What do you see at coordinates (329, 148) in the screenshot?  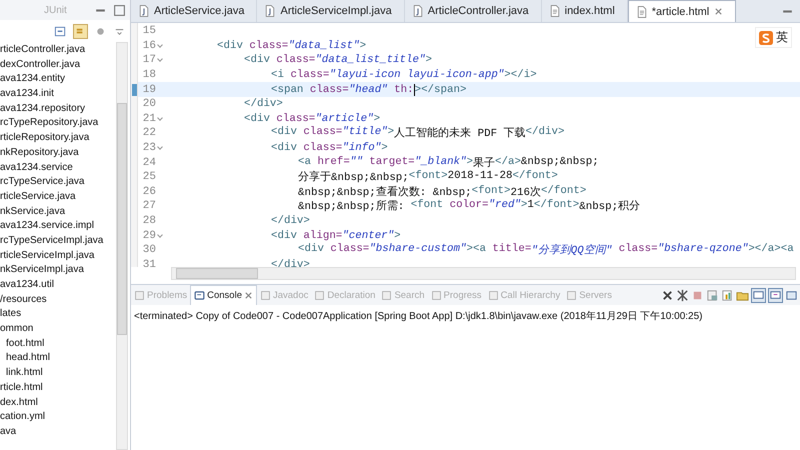 I see `code-text: <div class="info">` at bounding box center [329, 148].